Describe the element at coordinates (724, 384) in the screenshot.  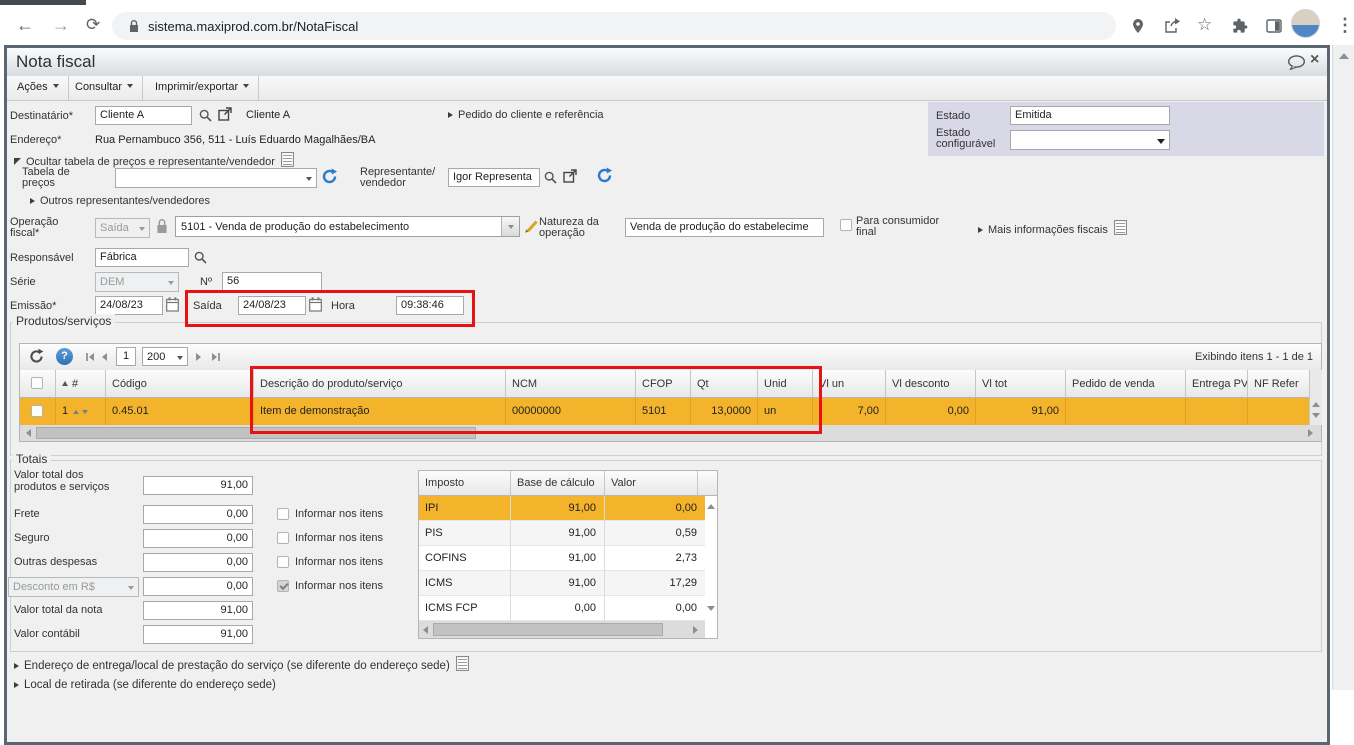
I see `header-qt: Qt` at that location.